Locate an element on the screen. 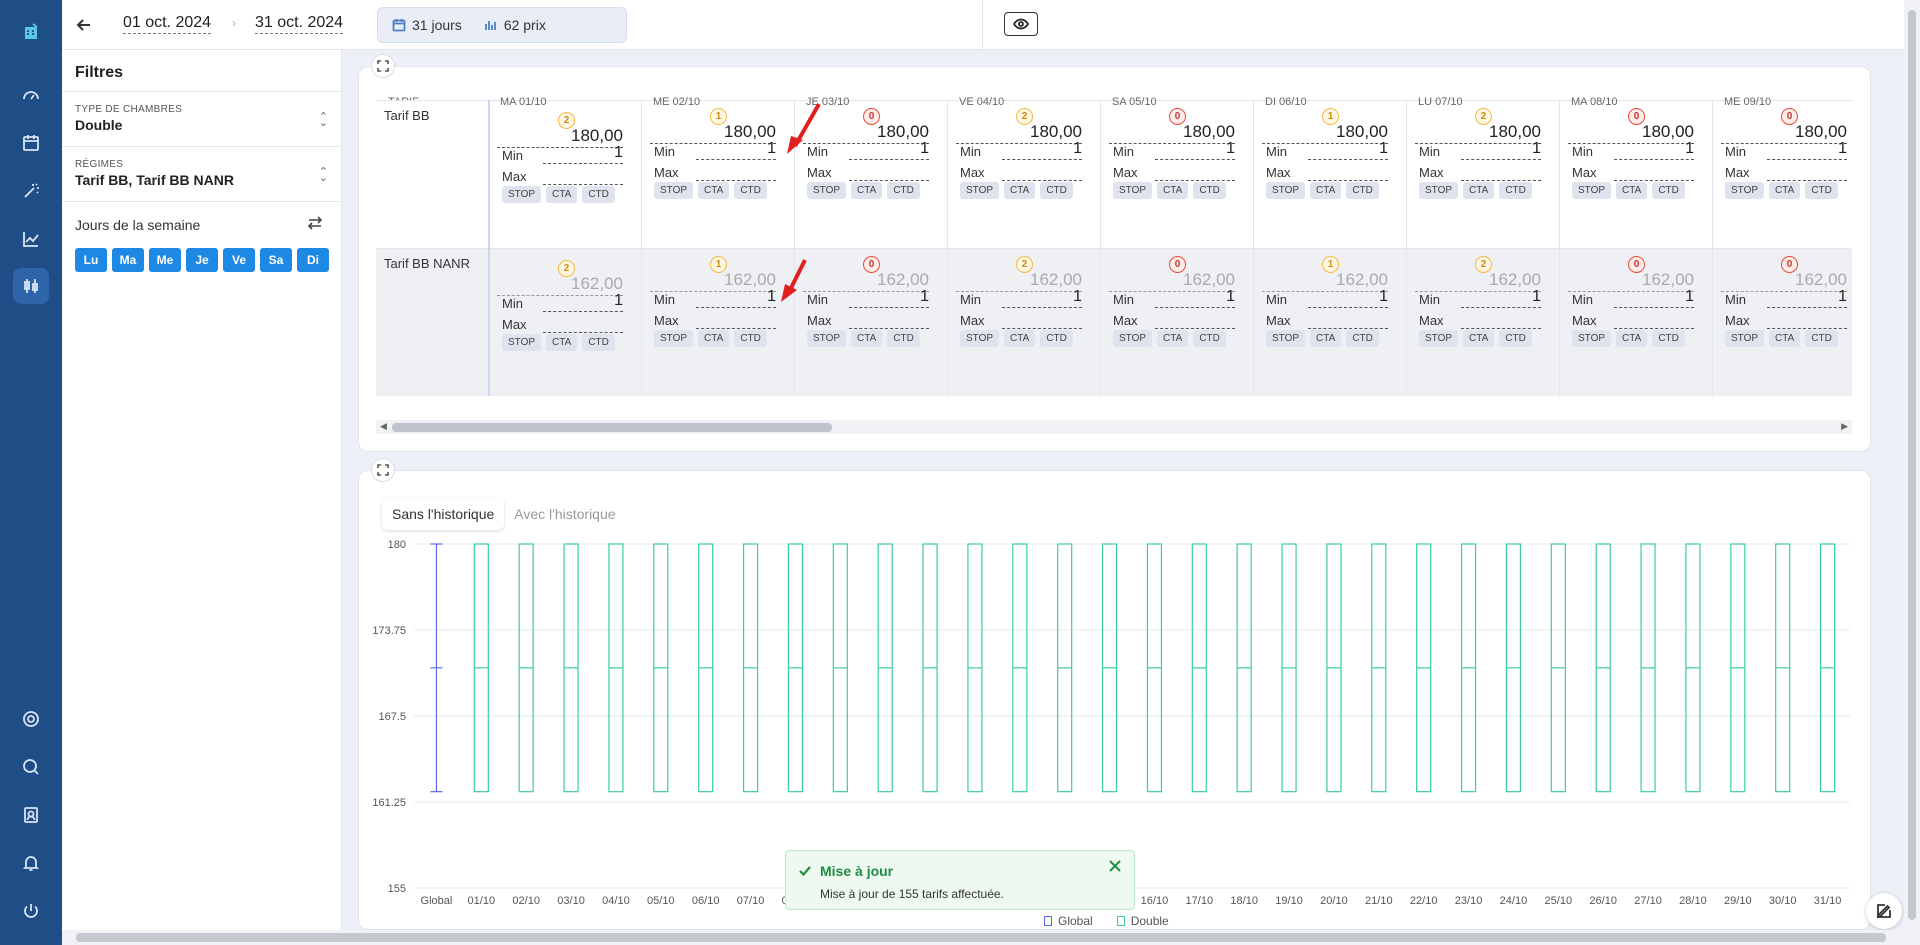  close-icon is located at coordinates (1116, 867).